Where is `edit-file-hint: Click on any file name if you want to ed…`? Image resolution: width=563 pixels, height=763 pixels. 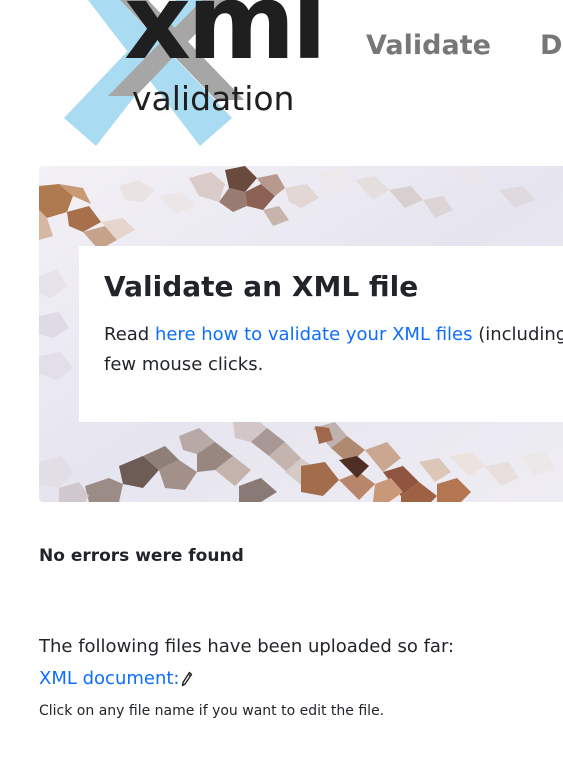 edit-file-hint: Click on any file name if you want to ed… is located at coordinates (212, 711).